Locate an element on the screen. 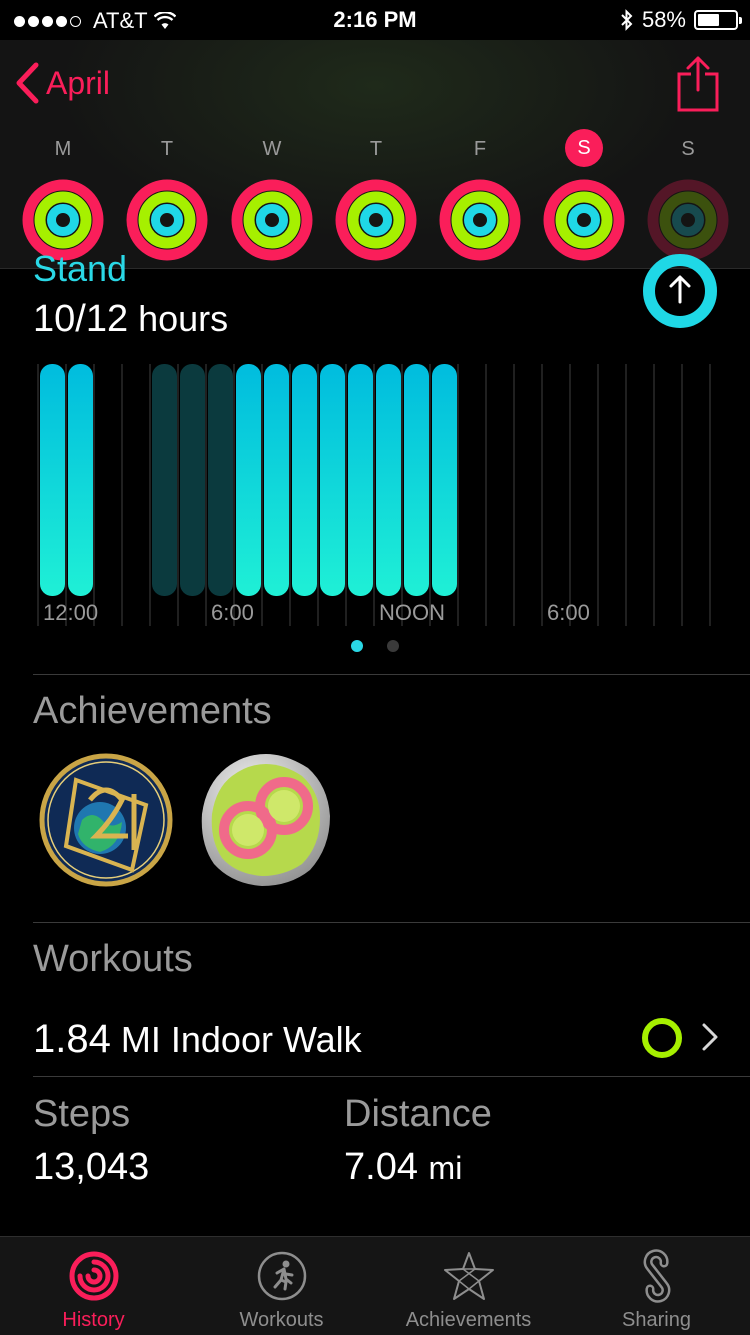 Image resolution: width=750 pixels, height=1335 pixels. weekday-label: W is located at coordinates (272, 149).